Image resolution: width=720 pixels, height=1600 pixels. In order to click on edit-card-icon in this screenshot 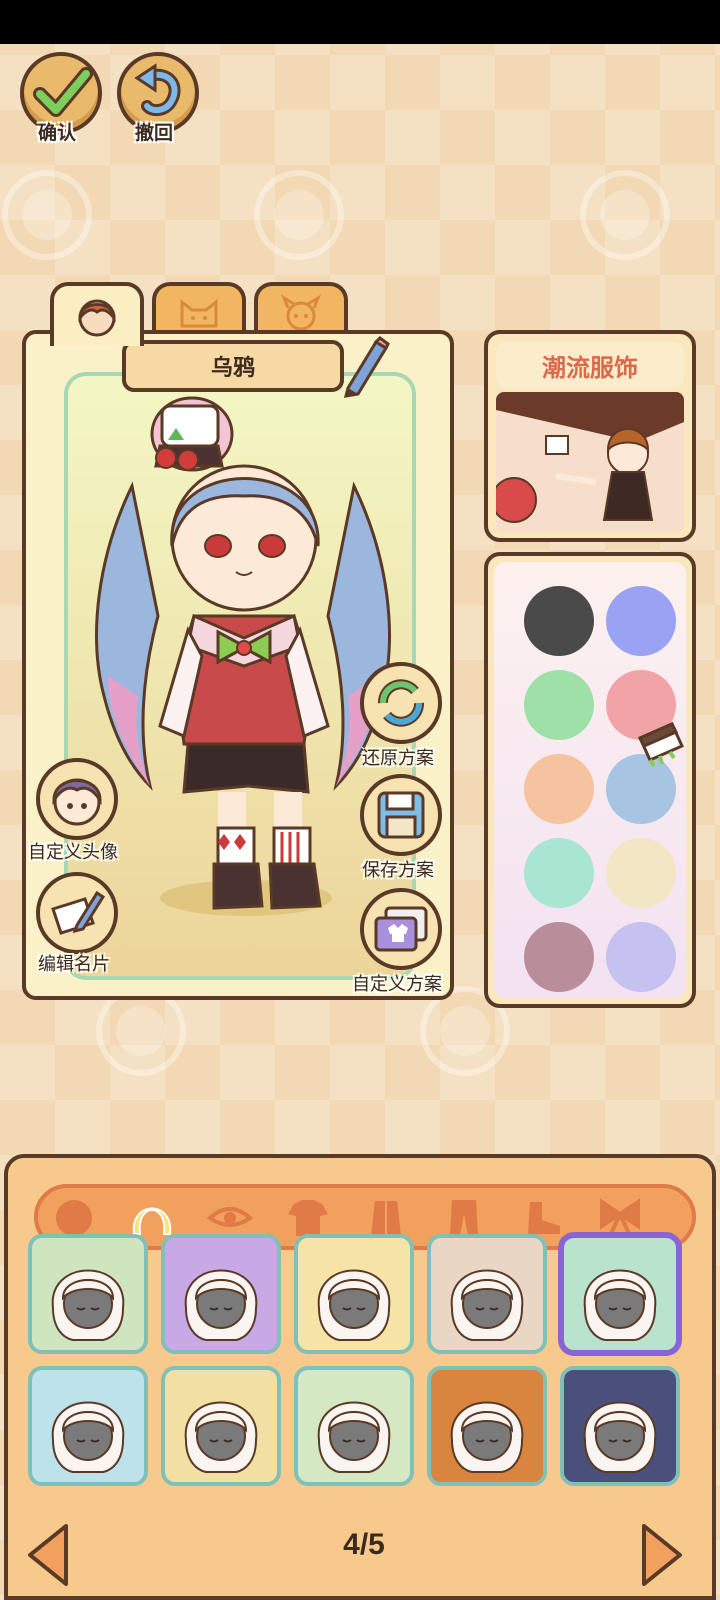, I will do `click(78, 912)`.